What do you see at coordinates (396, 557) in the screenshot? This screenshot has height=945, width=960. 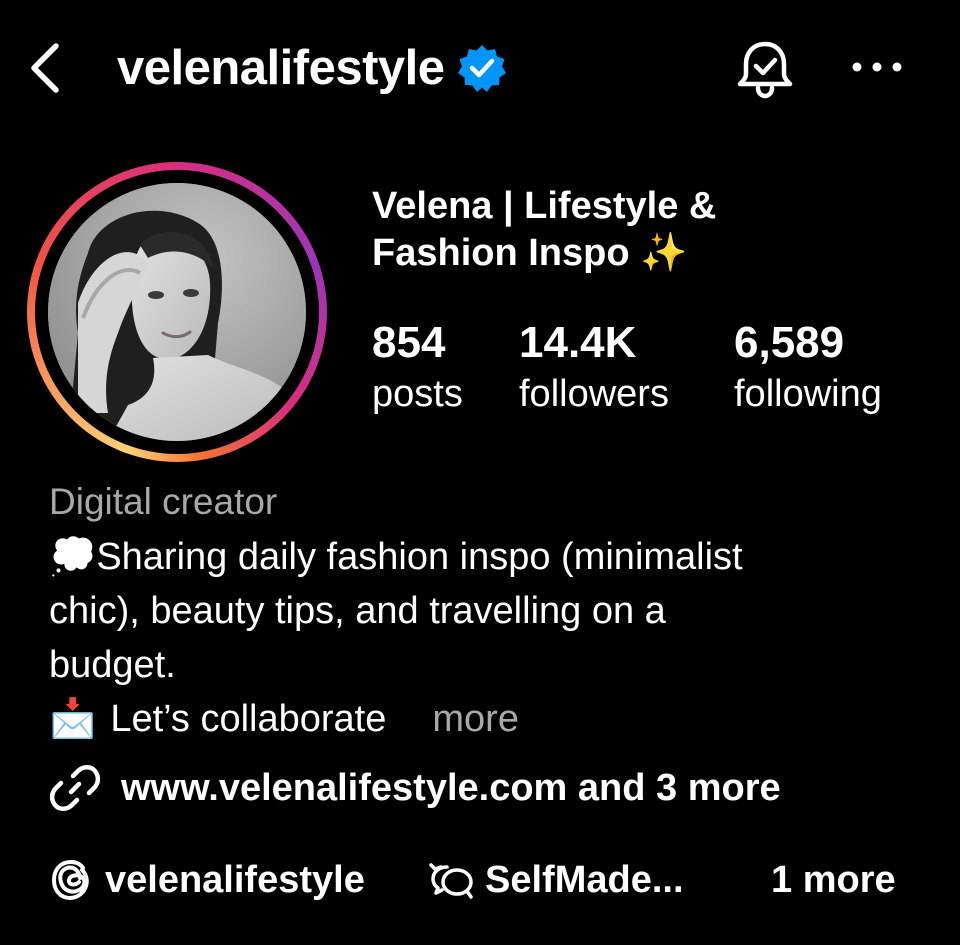 I see `bio-line: 💭Sharing daily fashion inspo (minimalist` at bounding box center [396, 557].